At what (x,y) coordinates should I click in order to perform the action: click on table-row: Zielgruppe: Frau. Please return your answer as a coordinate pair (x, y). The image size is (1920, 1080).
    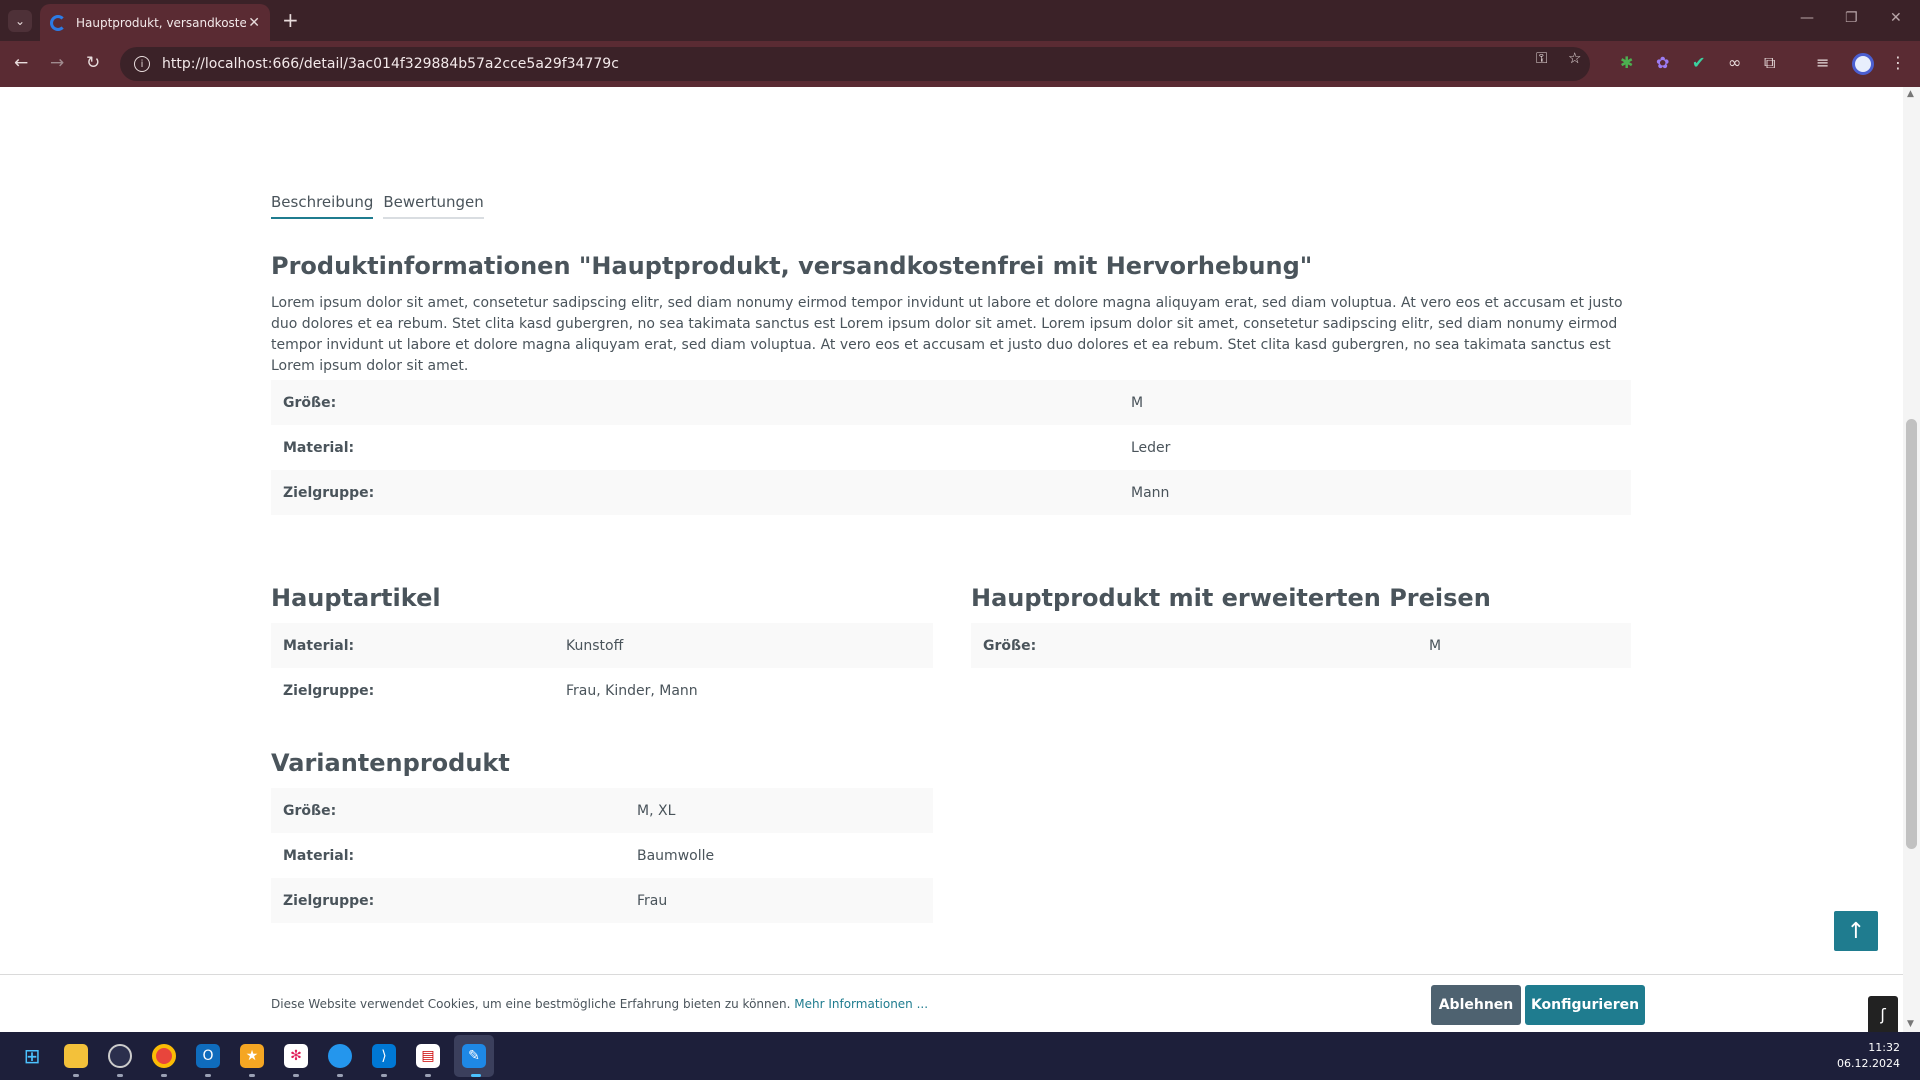
    Looking at the image, I should click on (602, 900).